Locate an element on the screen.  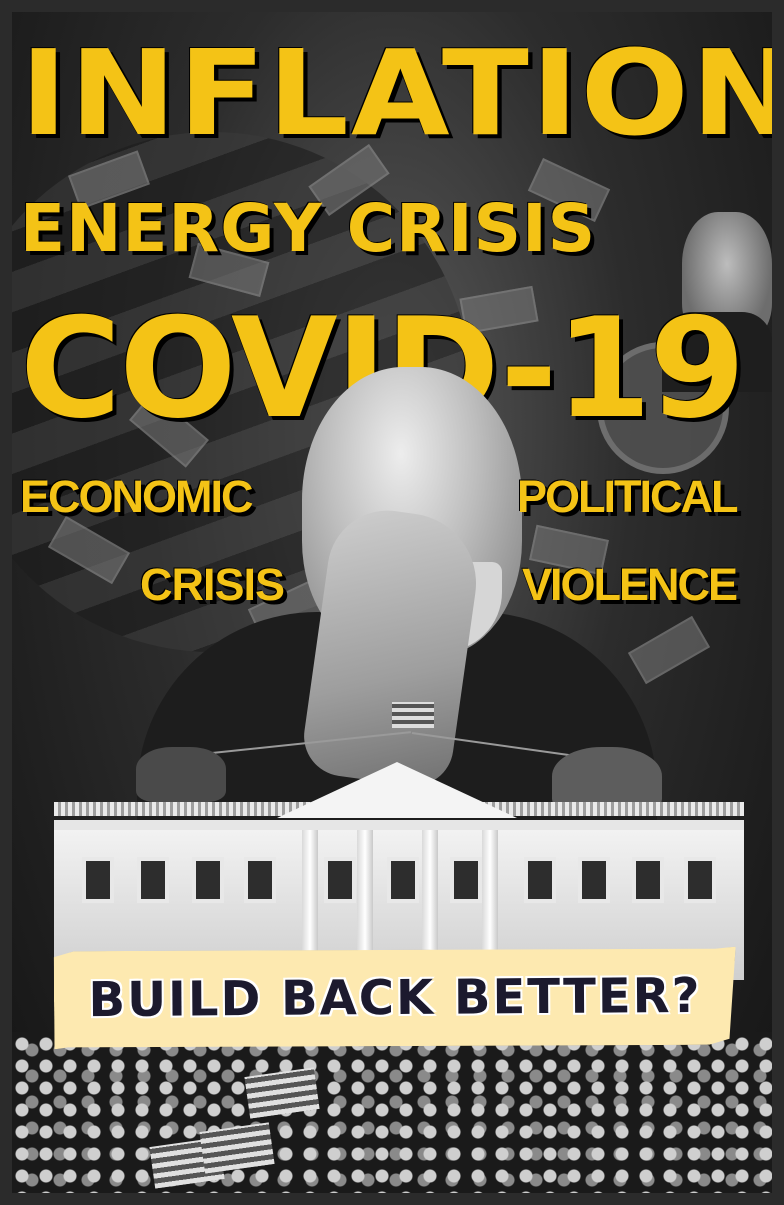
build-back-better-banner: BUILD BACK BETTER? is located at coordinates (395, 998).